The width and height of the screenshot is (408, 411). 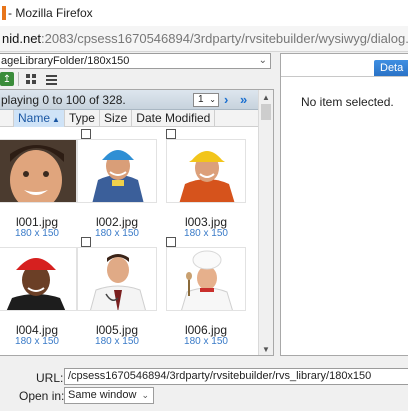 What do you see at coordinates (243, 99) in the screenshot?
I see `last-page-icon: »` at bounding box center [243, 99].